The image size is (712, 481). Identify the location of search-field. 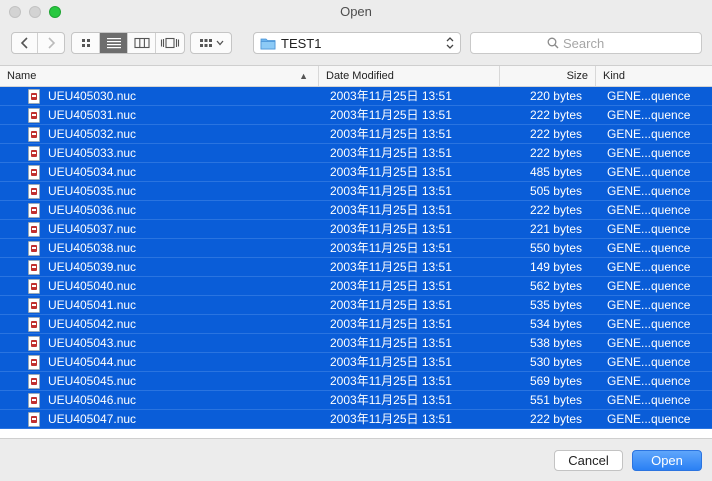
(586, 43).